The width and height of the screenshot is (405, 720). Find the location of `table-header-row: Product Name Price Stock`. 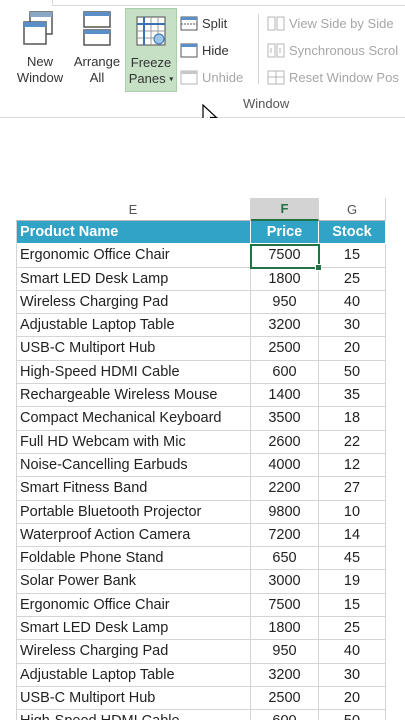

table-header-row: Product Name Price Stock is located at coordinates (201, 233).